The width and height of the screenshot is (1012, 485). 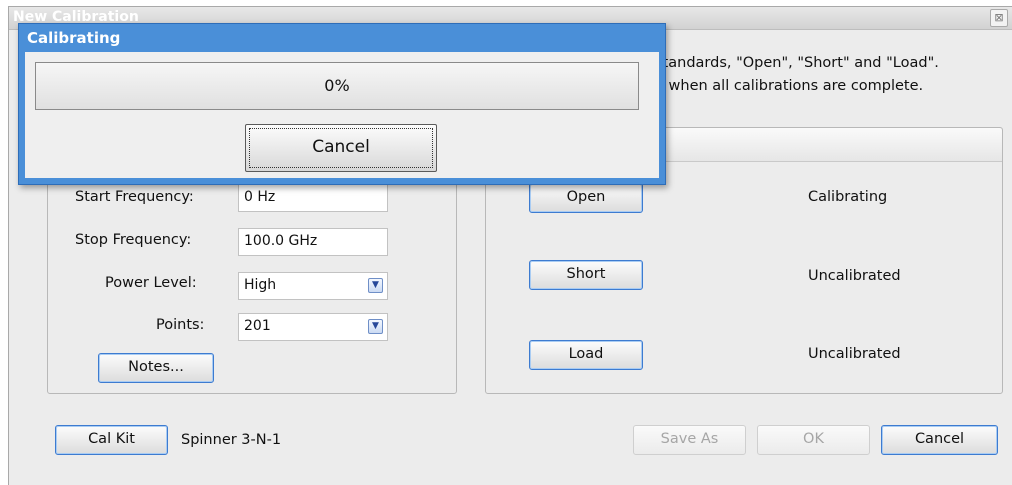 What do you see at coordinates (854, 276) in the screenshot?
I see `short-status: Uncalibrated` at bounding box center [854, 276].